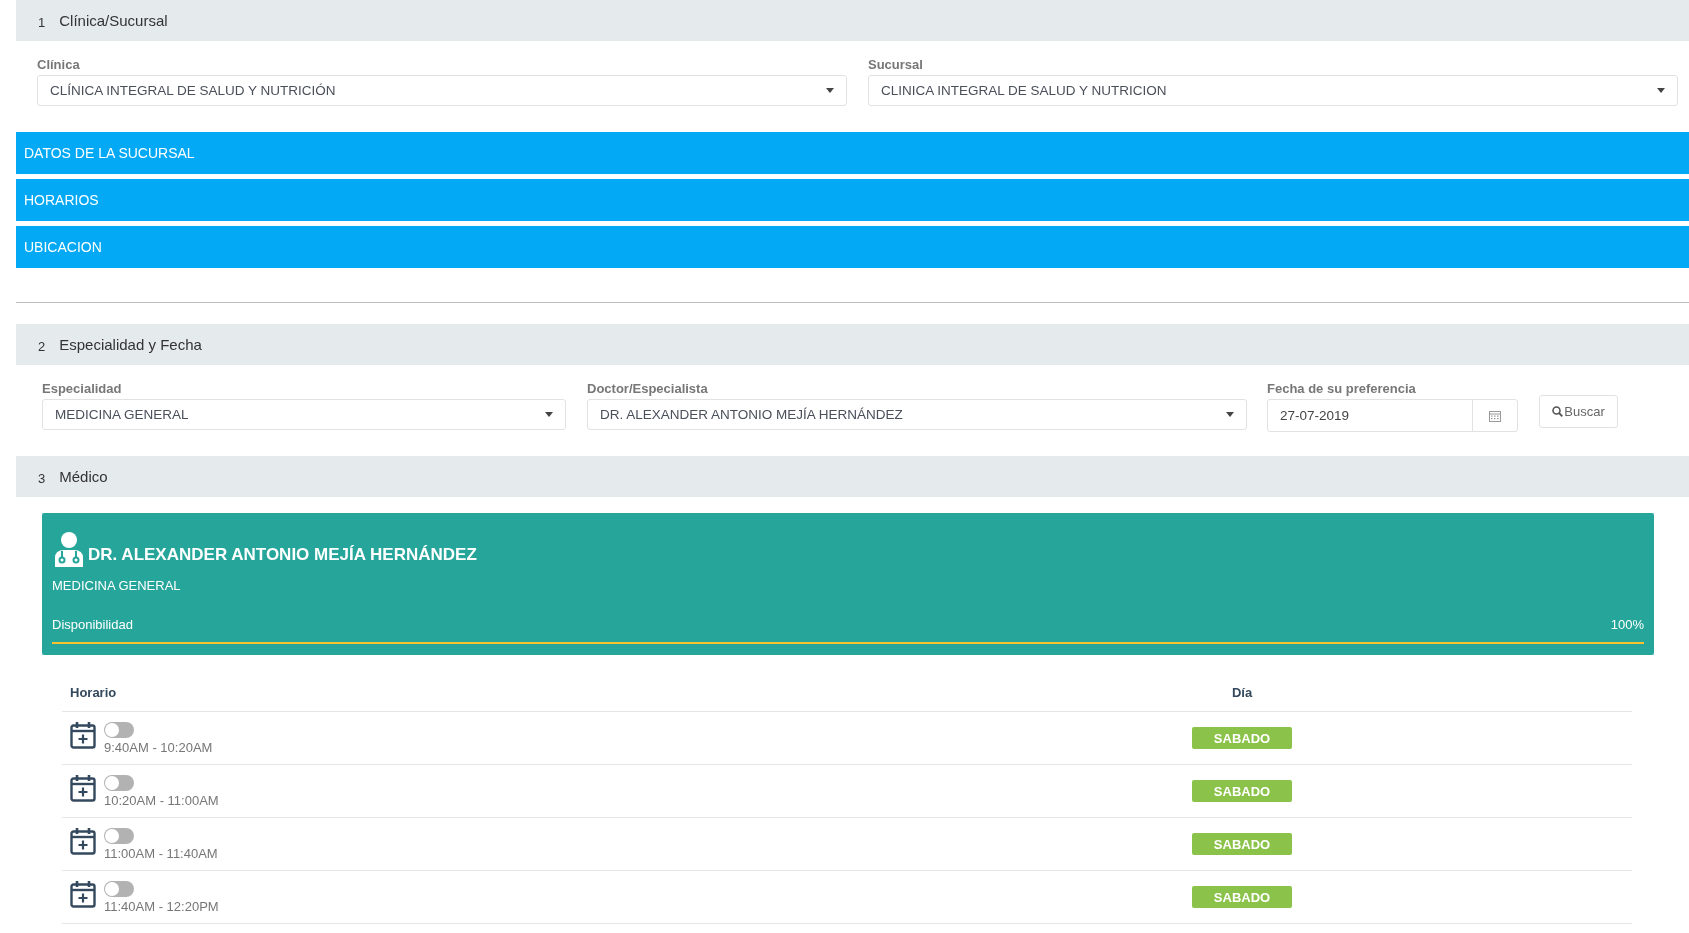  I want to click on availability-reading: 100%, so click(1627, 624).